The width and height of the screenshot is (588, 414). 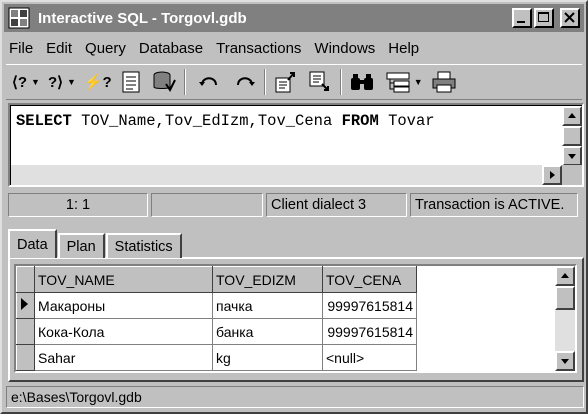 What do you see at coordinates (98, 82) in the screenshot?
I see `execute-query-icon: ⚡?` at bounding box center [98, 82].